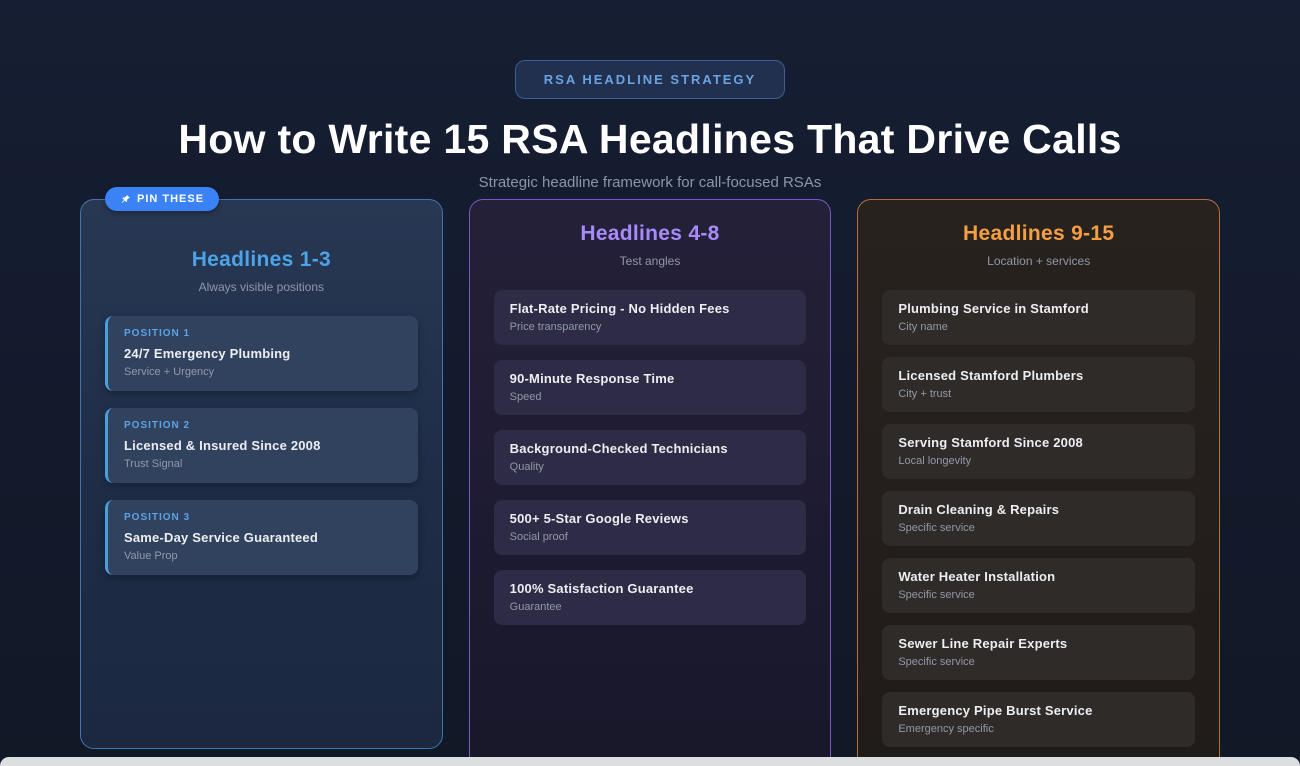 This screenshot has height=766, width=1300. I want to click on column-header: Headlines 9-15 Location + services, so click(1038, 245).